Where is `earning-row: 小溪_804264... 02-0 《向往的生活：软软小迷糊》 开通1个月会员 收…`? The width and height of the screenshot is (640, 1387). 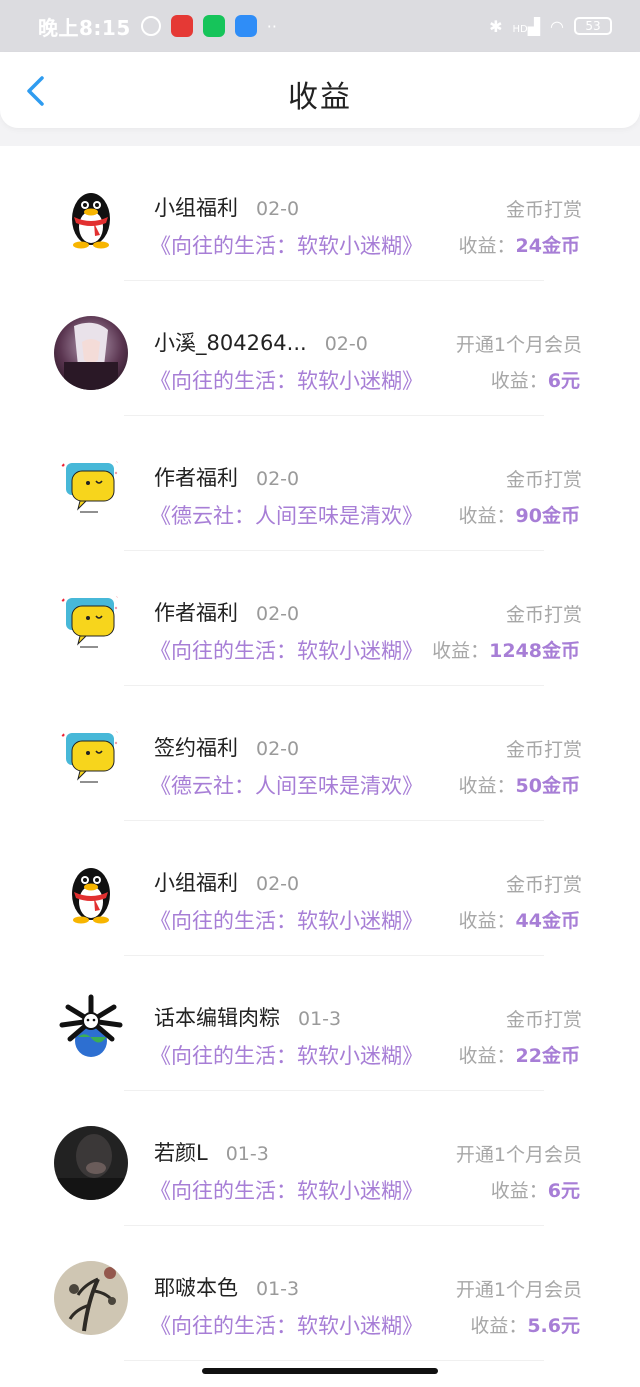
earning-row: 小溪_804264... 02-0 《向往的生活：软软小迷糊》 开通1个月会员 收… is located at coordinates (320, 348).